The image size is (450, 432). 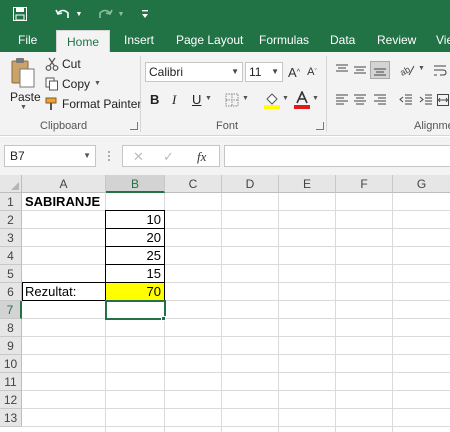 What do you see at coordinates (11, 310) in the screenshot?
I see `row-header-7: 7` at bounding box center [11, 310].